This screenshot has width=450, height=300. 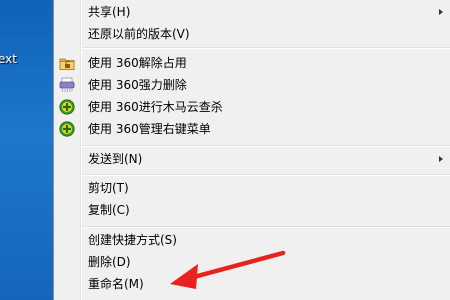 What do you see at coordinates (132, 240) in the screenshot?
I see `menu-item-label: 创建快捷方式(S)` at bounding box center [132, 240].